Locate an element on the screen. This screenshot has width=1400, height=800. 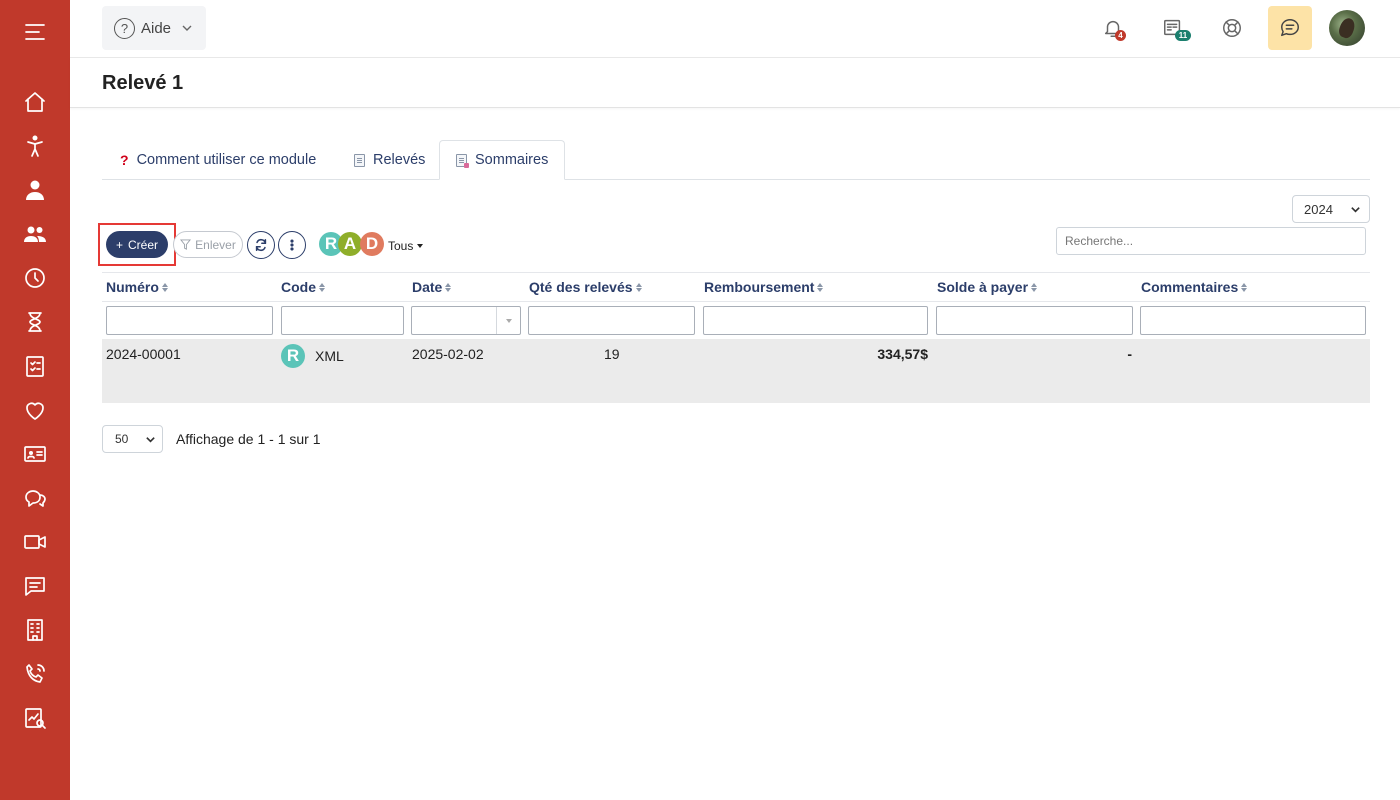
heart-icon is located at coordinates (35, 411).